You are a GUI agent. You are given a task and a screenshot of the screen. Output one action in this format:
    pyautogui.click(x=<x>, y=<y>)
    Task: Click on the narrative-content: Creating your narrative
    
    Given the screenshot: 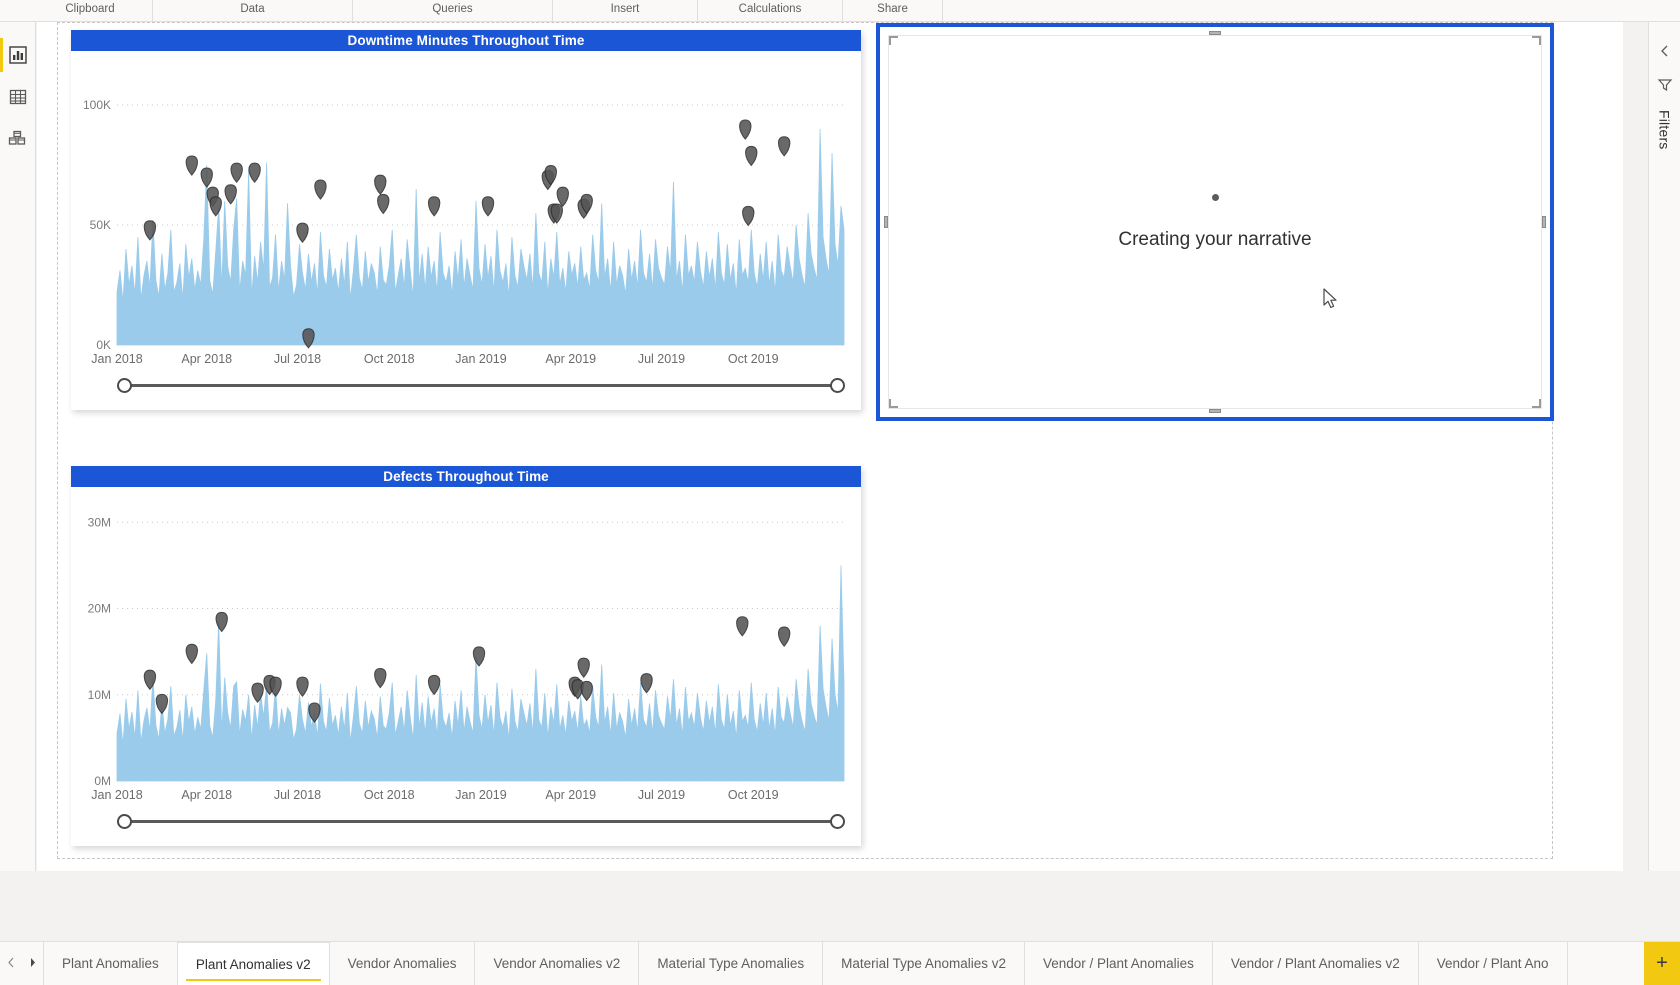 What is the action you would take?
    pyautogui.click(x=1215, y=222)
    